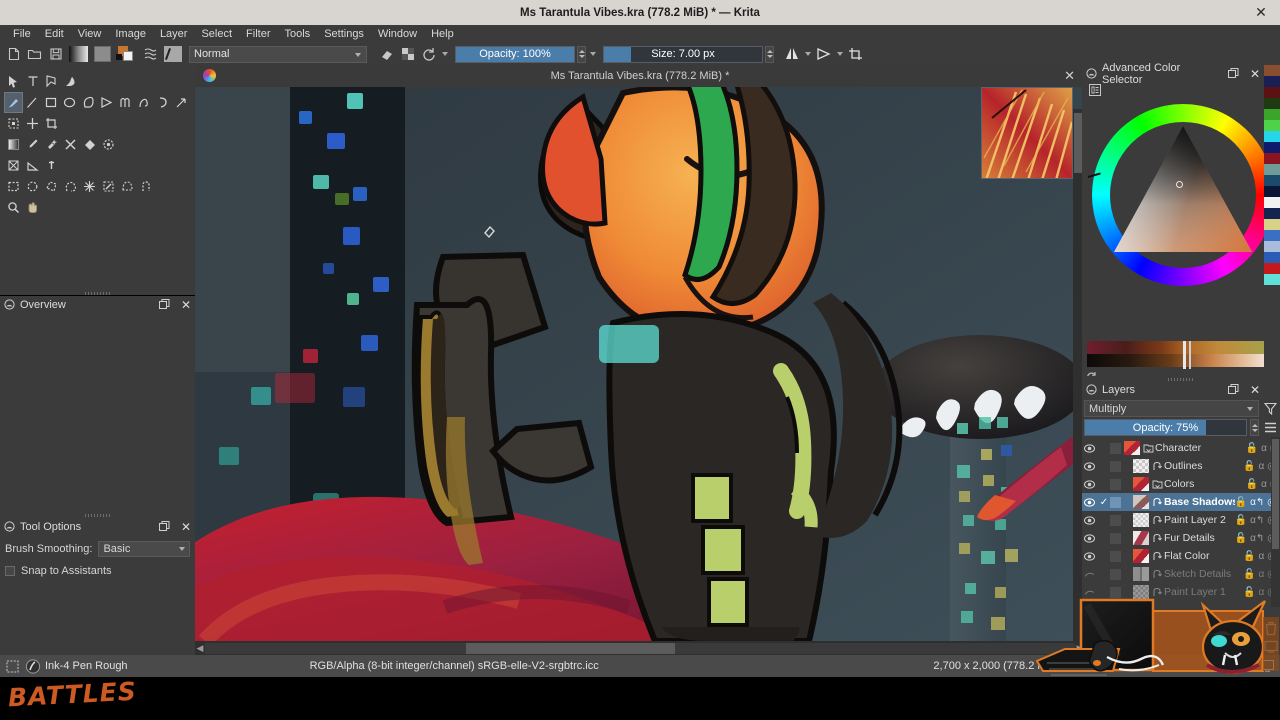 The width and height of the screenshot is (1280, 720). Describe the element at coordinates (791, 54) in the screenshot. I see `mirror-horizontal-icon` at that location.